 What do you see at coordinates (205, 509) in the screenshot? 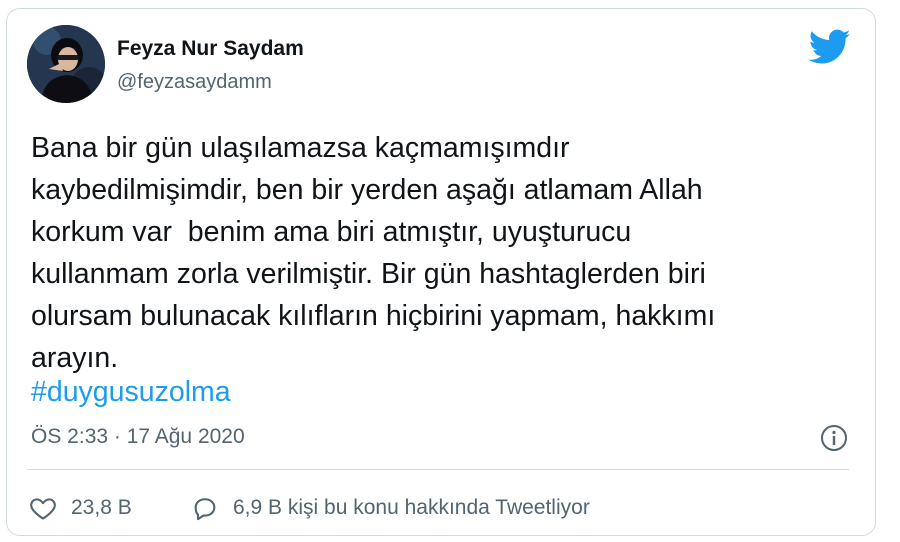
I see `speech-bubble-icon` at bounding box center [205, 509].